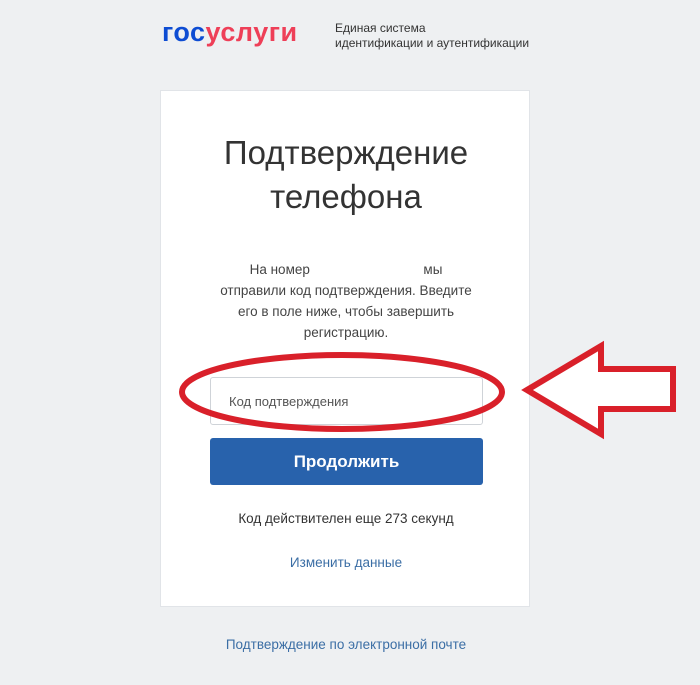 The width and height of the screenshot is (700, 685). I want to click on logo-part-uslugi: услуги, so click(251, 32).